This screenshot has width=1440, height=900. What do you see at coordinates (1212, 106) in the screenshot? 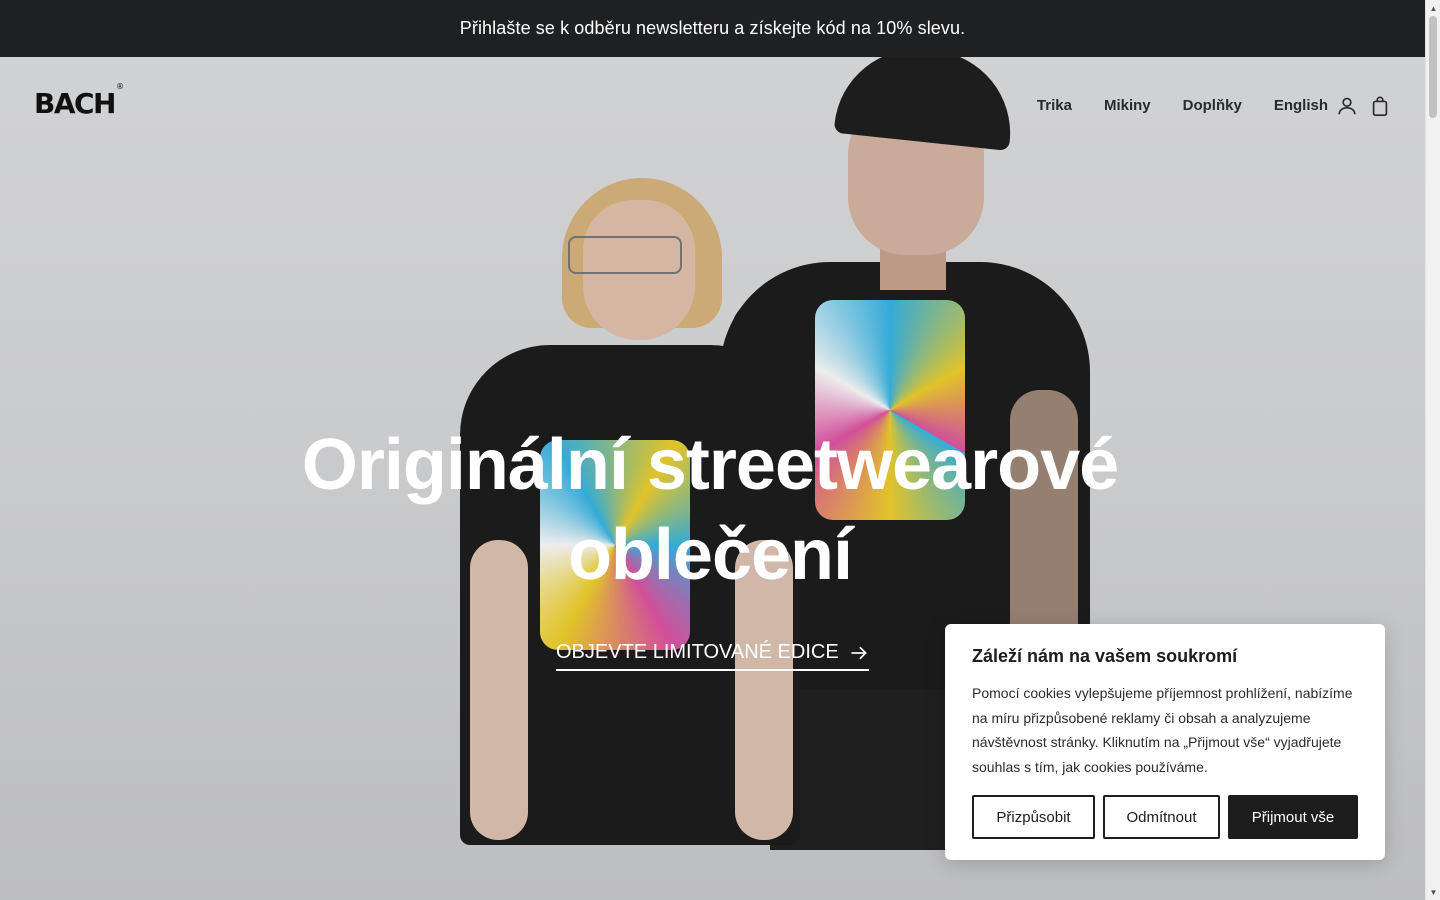
I see `nav-item-doplnky: Doplňky` at bounding box center [1212, 106].